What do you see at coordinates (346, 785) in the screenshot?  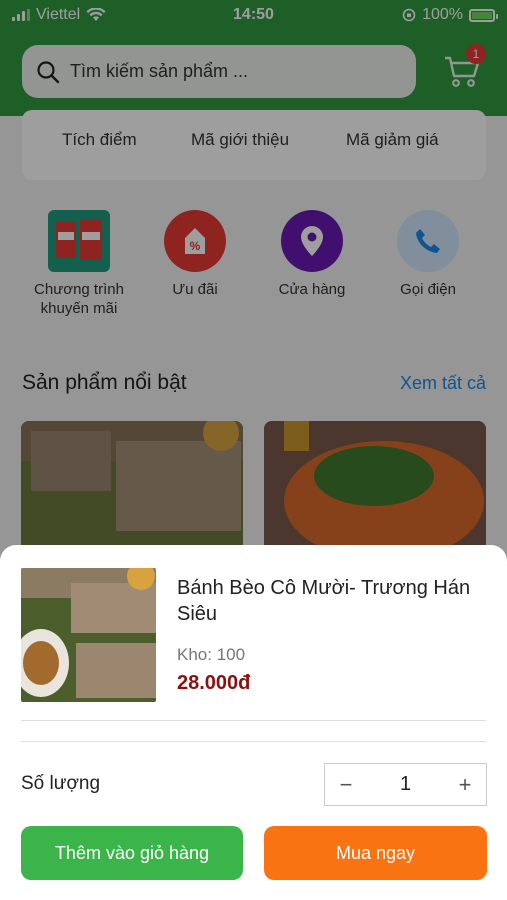 I see `decrease-quantity-button: −` at bounding box center [346, 785].